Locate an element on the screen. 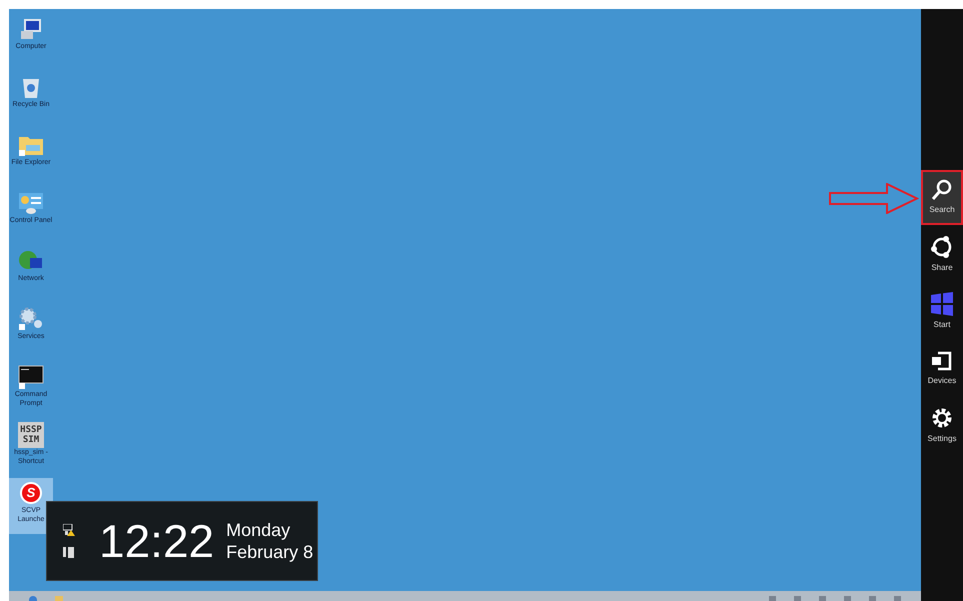 The width and height of the screenshot is (963, 601). search-icon is located at coordinates (942, 190).